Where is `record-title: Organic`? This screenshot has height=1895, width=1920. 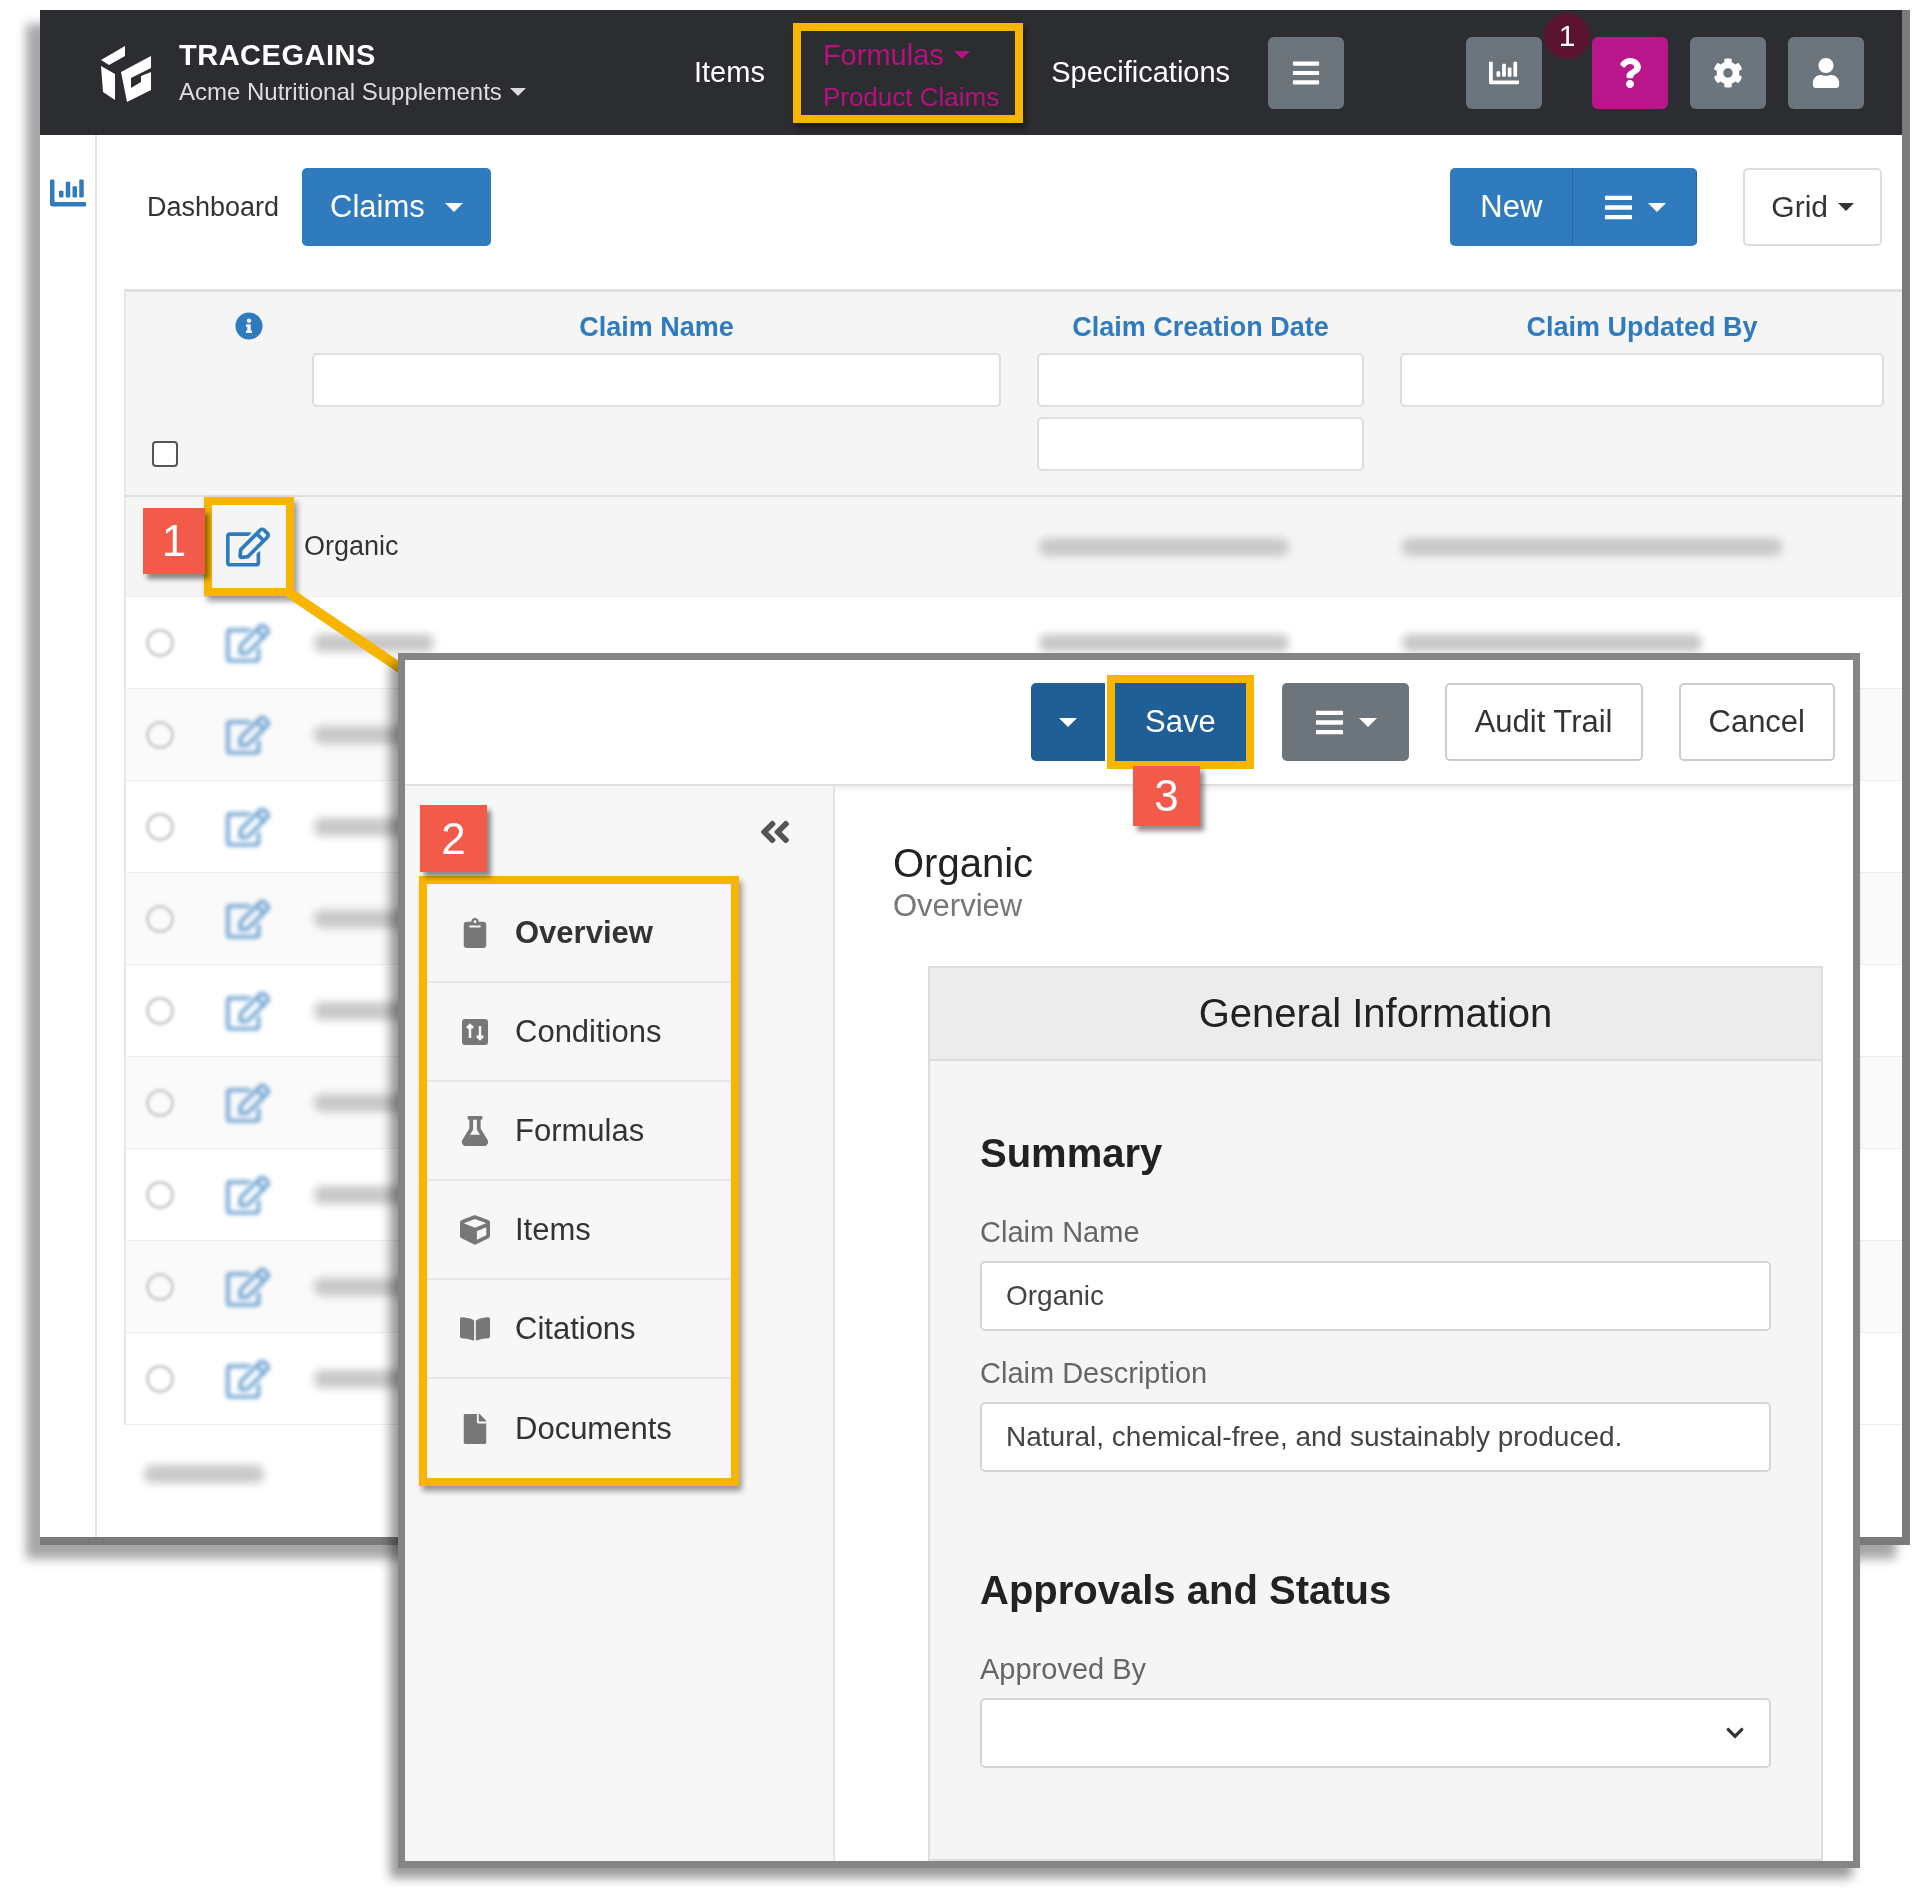 record-title: Organic is located at coordinates (964, 863).